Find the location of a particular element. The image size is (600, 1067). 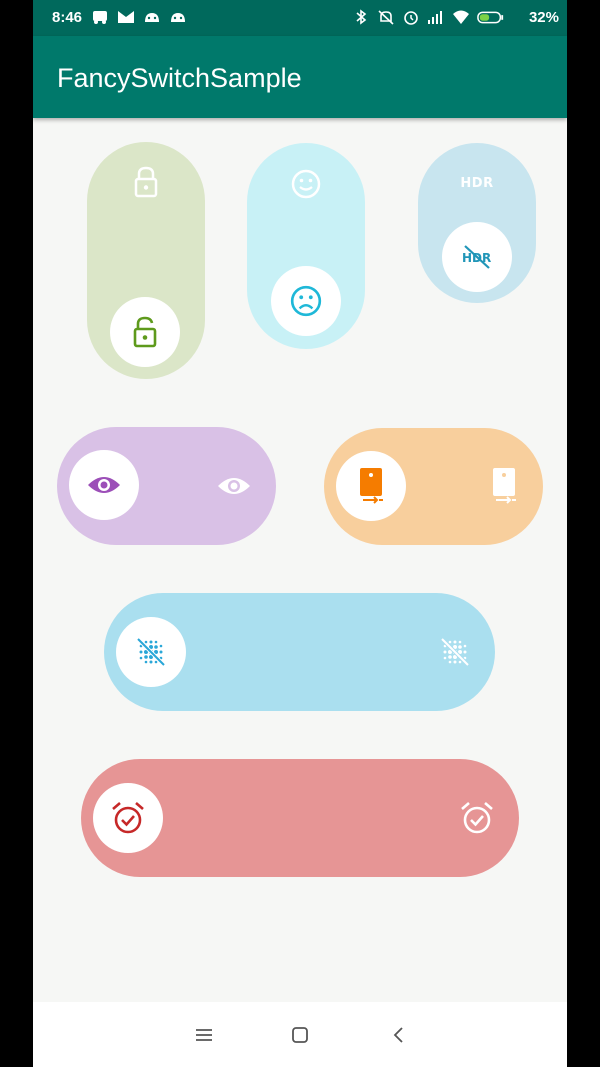

hdr-switch: HDR HDR is located at coordinates (477, 223).